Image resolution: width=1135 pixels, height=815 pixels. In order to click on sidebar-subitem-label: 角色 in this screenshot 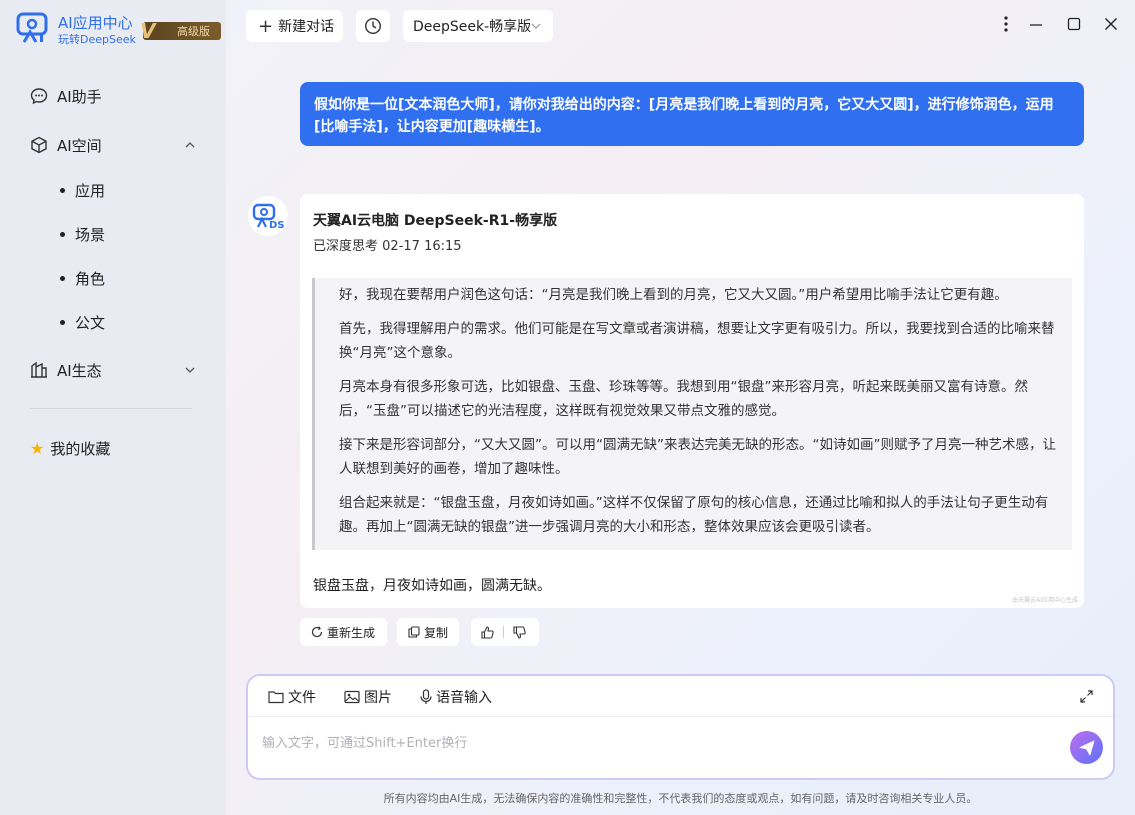, I will do `click(90, 278)`.